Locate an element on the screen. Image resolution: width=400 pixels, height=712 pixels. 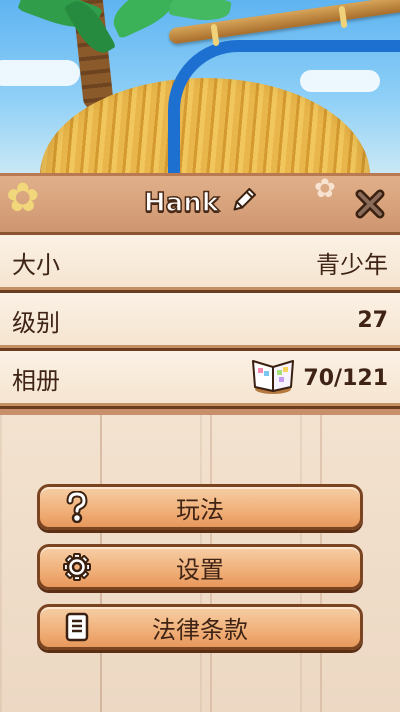
settings-button: 设置 is located at coordinates (200, 567).